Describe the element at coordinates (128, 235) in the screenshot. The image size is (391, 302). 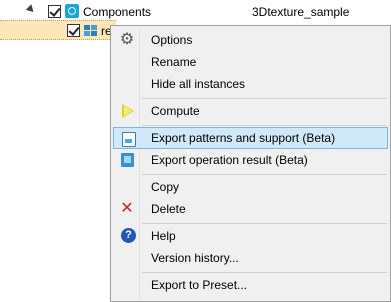
I see `help-icon: ?` at that location.